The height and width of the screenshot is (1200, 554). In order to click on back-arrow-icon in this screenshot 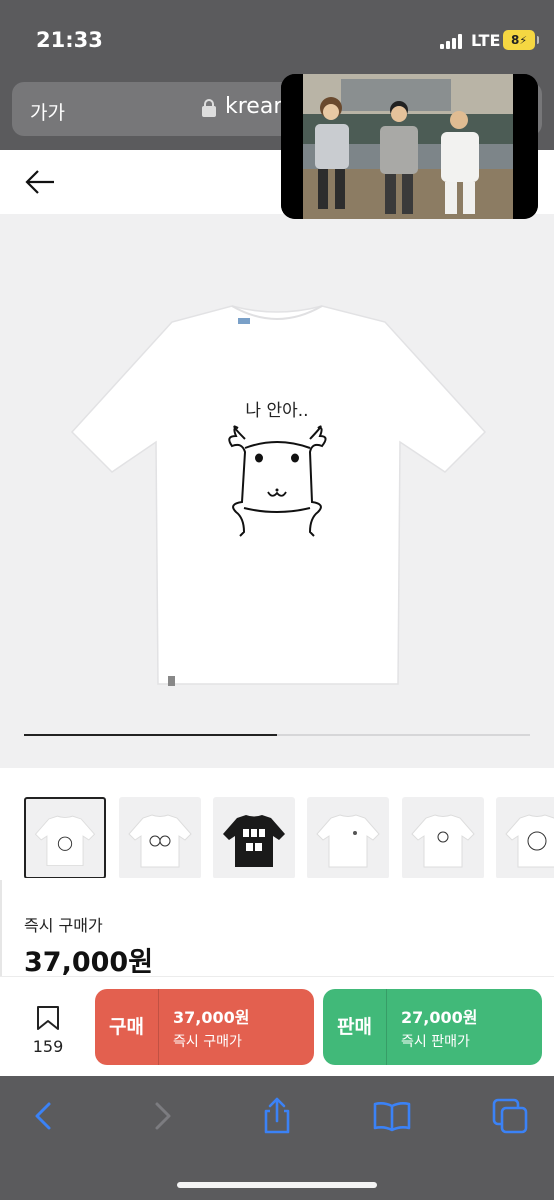, I will do `click(40, 182)`.